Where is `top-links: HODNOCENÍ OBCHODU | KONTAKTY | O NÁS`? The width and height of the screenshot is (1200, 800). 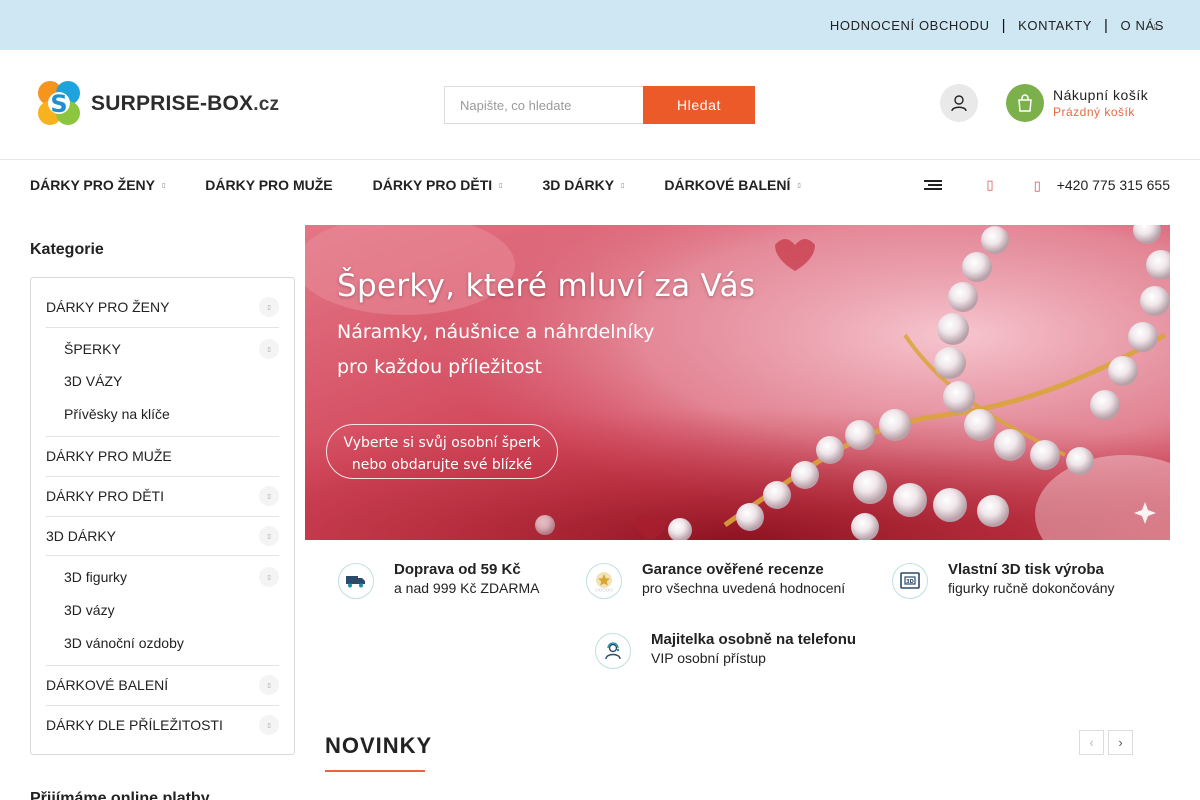 top-links: HODNOCENÍ OBCHODU | KONTAKTY | O NÁS is located at coordinates (997, 25).